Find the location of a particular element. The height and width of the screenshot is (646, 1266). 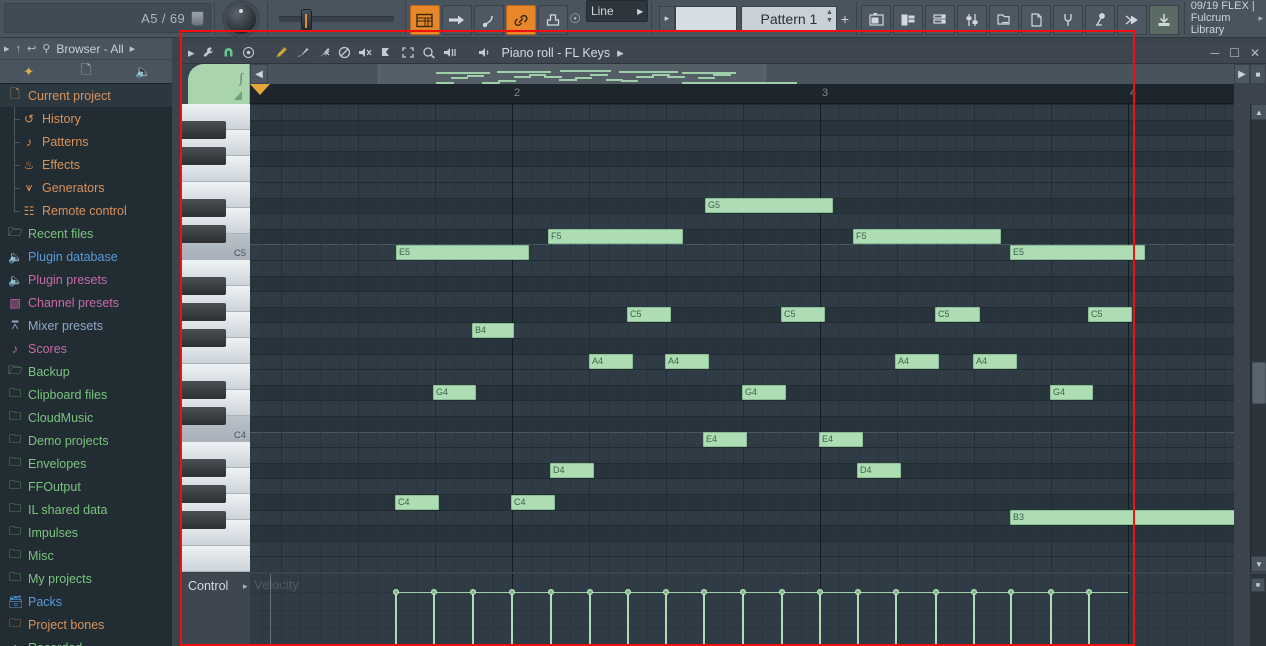

snap-value-field is located at coordinates (705, 18).